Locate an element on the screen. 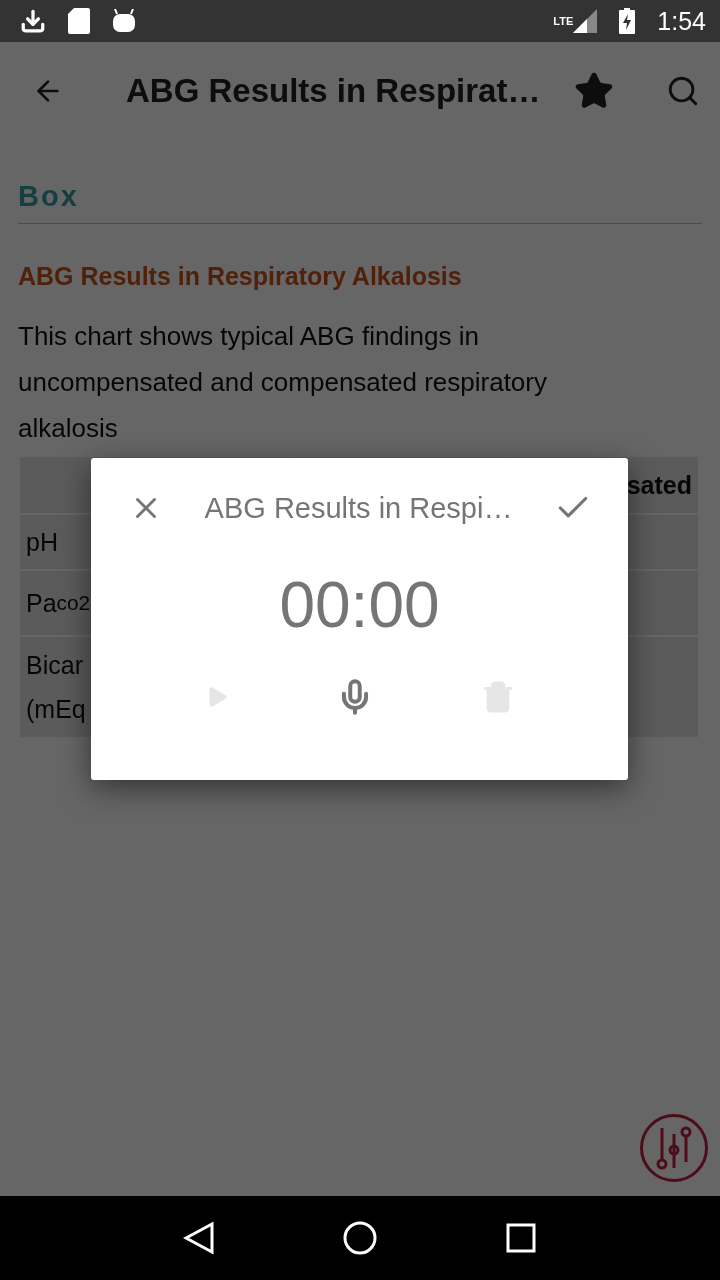  search-icon is located at coordinates (683, 91).